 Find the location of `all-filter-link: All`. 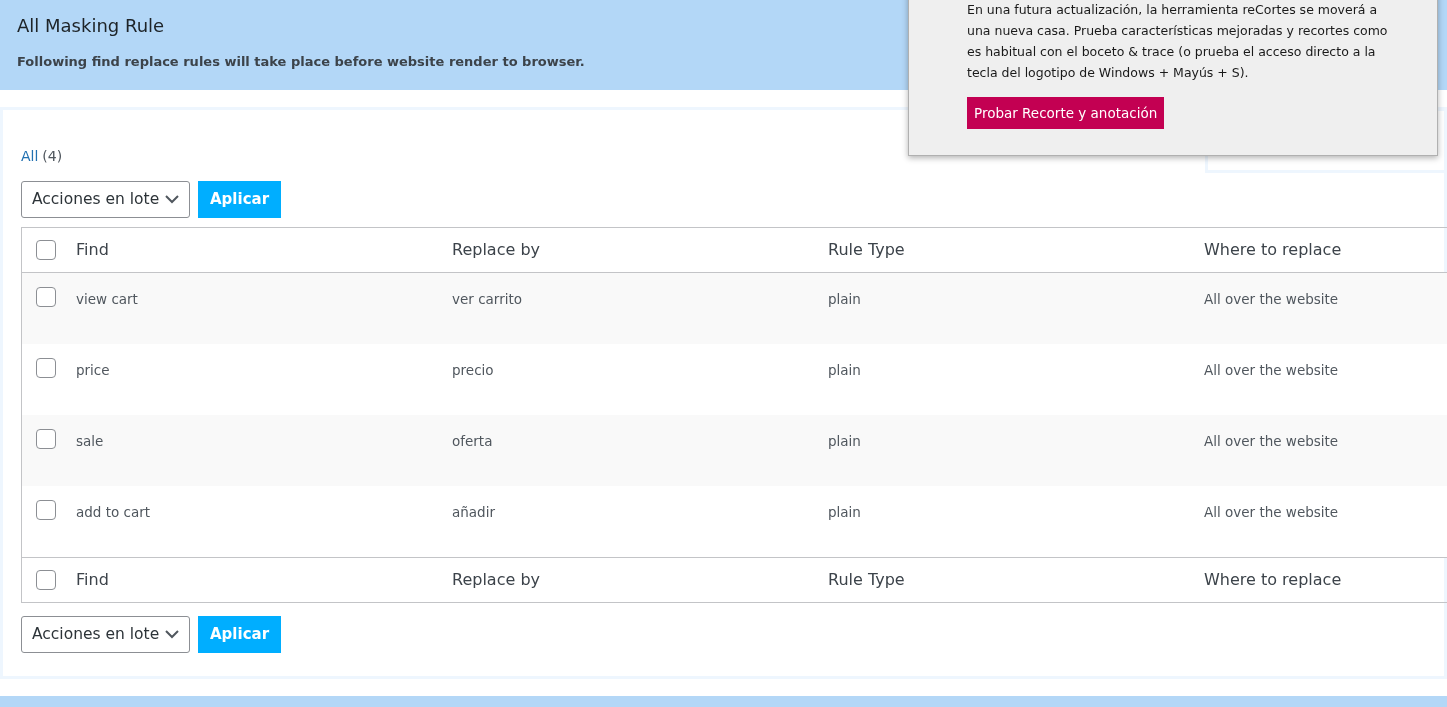

all-filter-link: All is located at coordinates (30, 156).